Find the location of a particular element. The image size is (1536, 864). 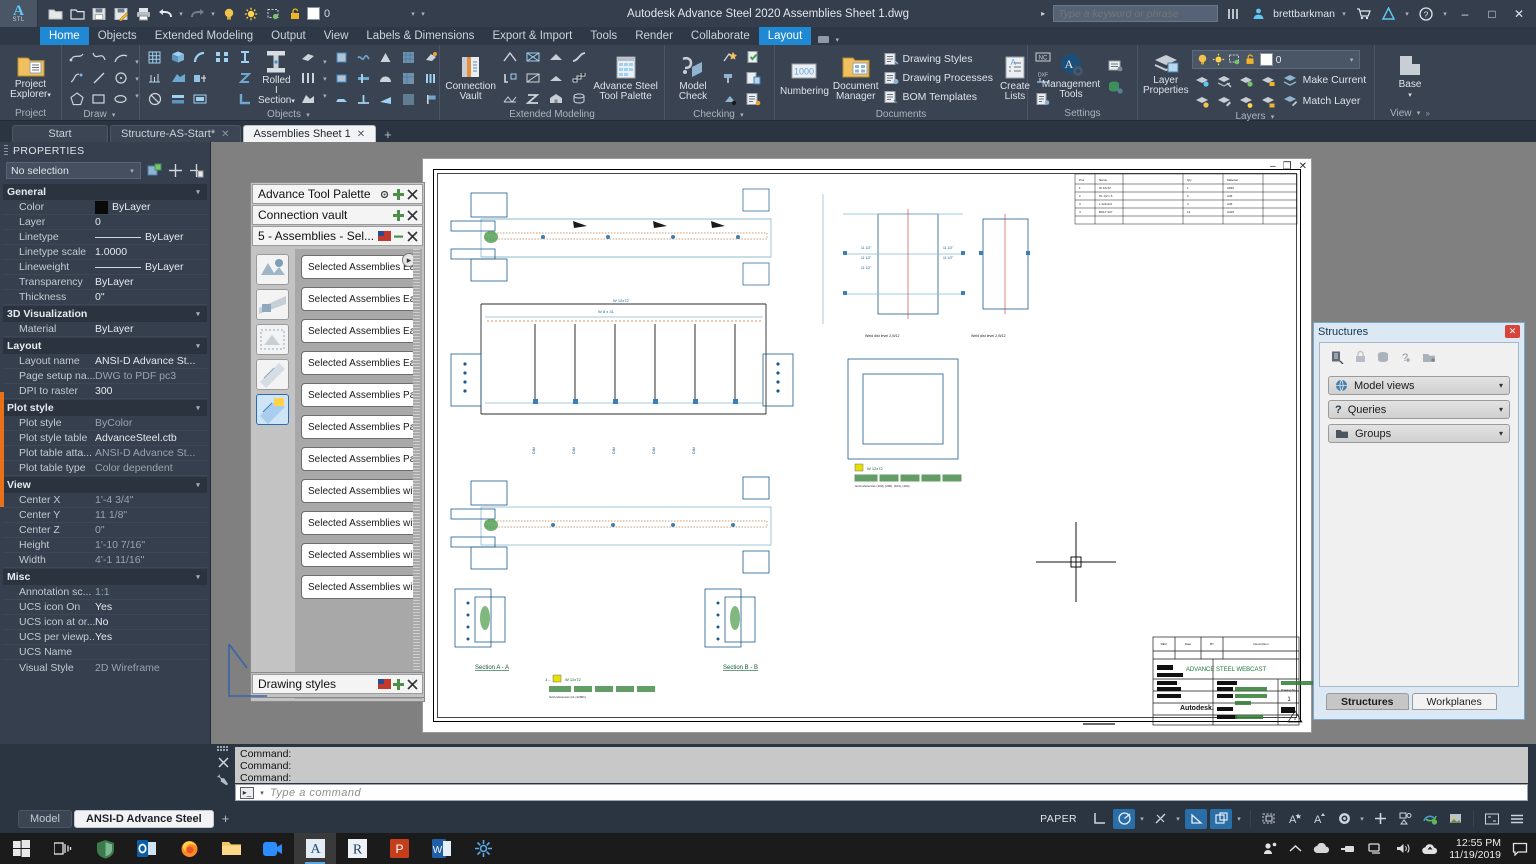

search-input is located at coordinates (1136, 13).